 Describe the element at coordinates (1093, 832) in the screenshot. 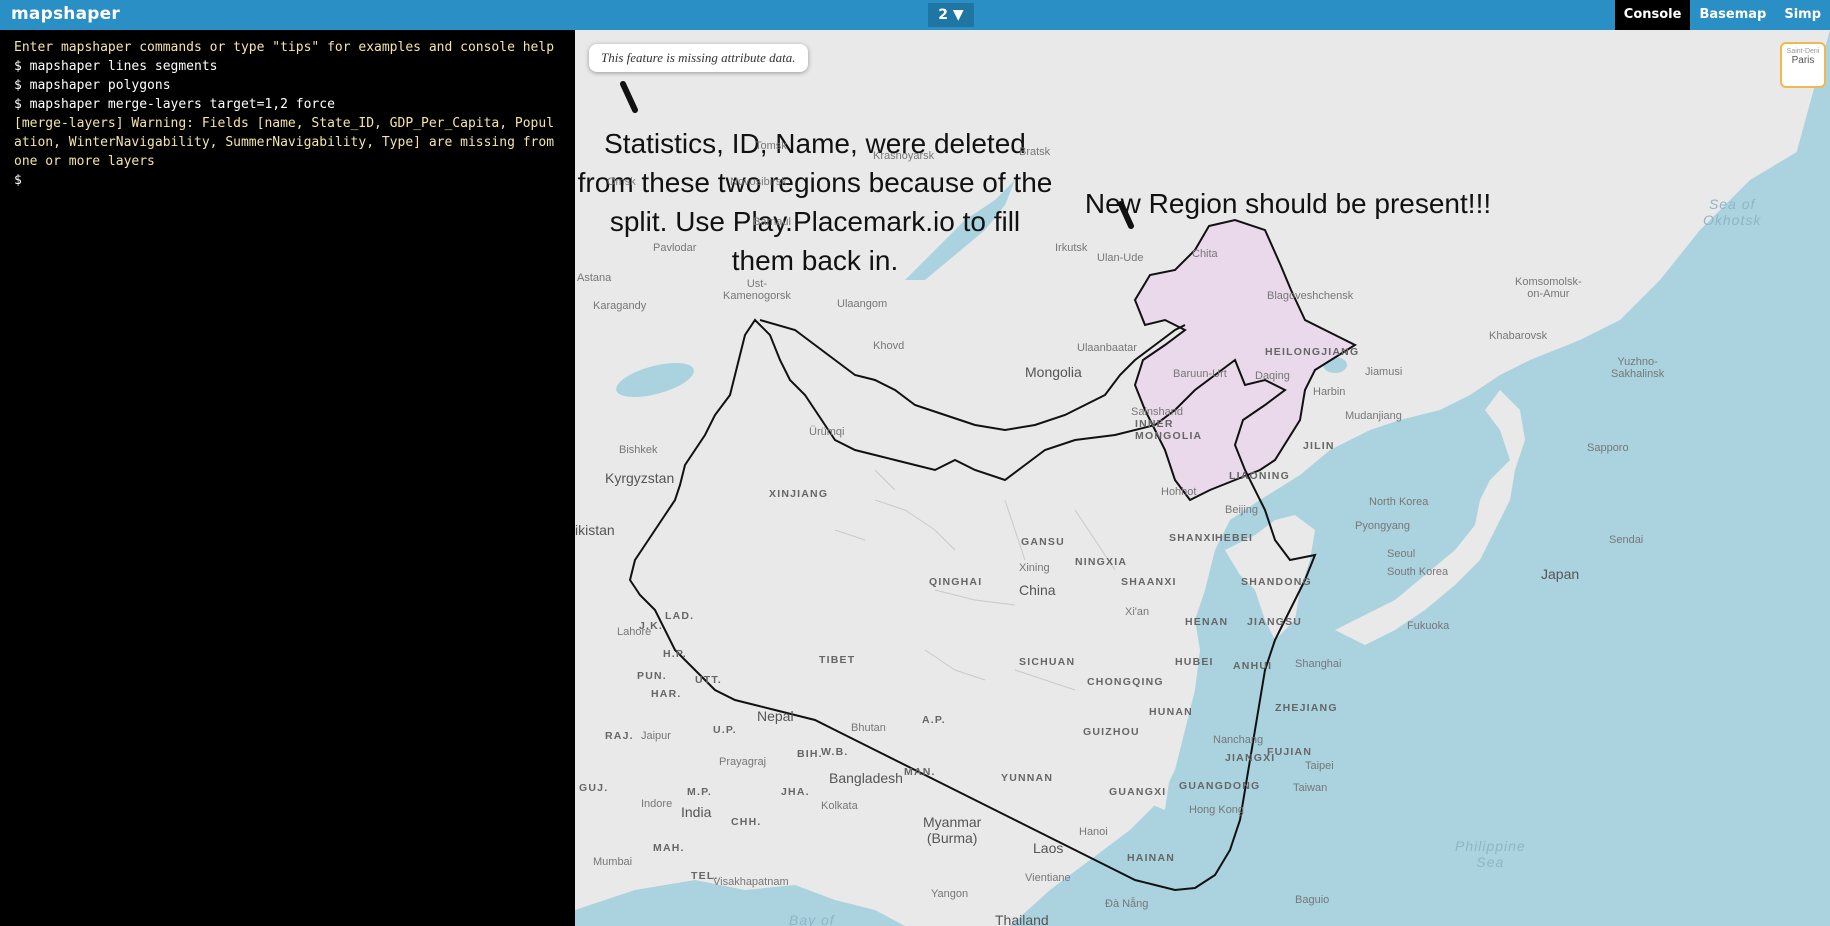

I see `map-label: Hanoi` at that location.